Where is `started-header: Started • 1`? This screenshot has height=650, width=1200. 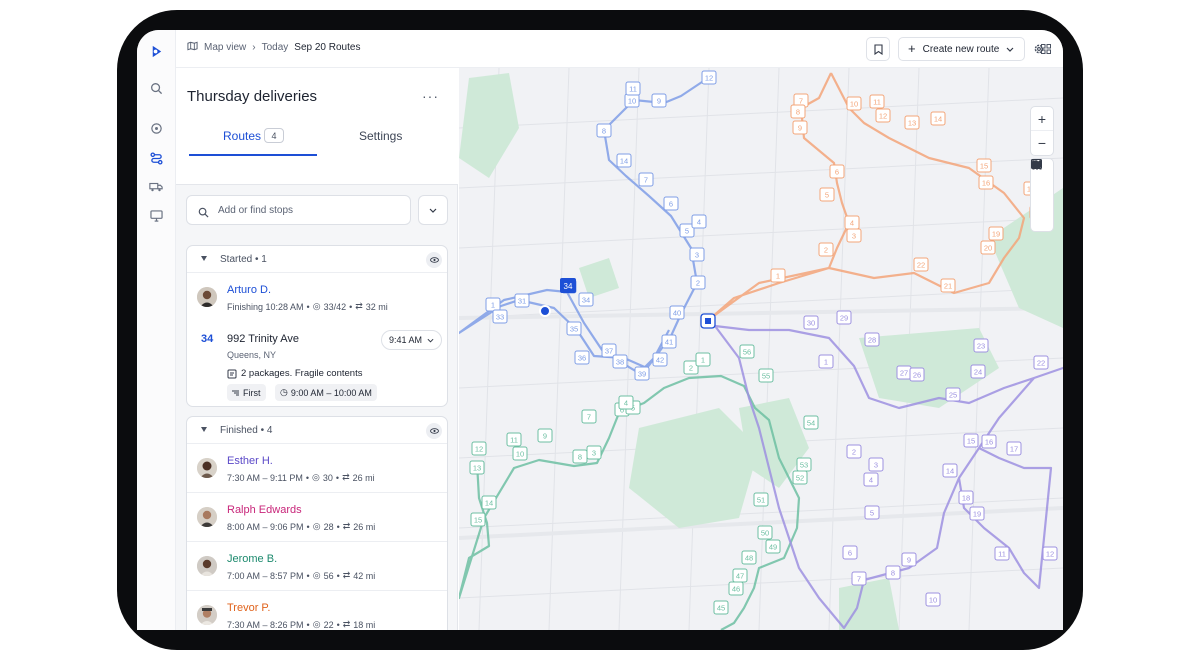
started-header: Started • 1 is located at coordinates (317, 259).